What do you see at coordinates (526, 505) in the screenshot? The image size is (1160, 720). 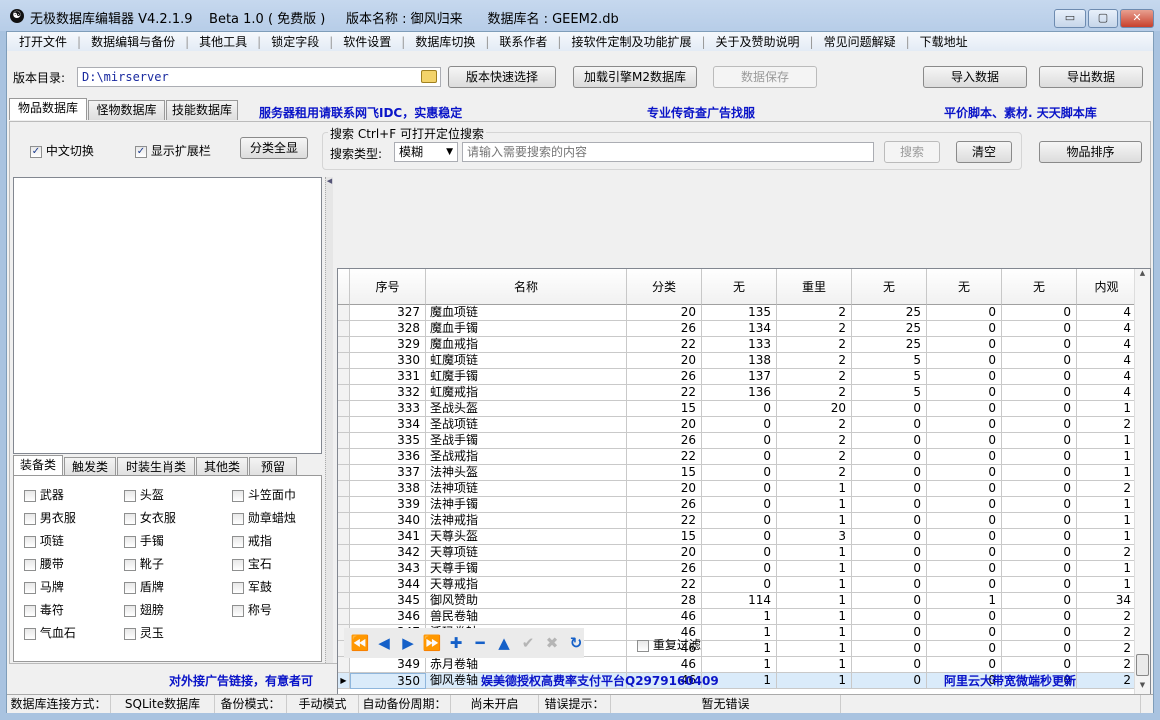 I see `table-cell: 法神手镯` at bounding box center [526, 505].